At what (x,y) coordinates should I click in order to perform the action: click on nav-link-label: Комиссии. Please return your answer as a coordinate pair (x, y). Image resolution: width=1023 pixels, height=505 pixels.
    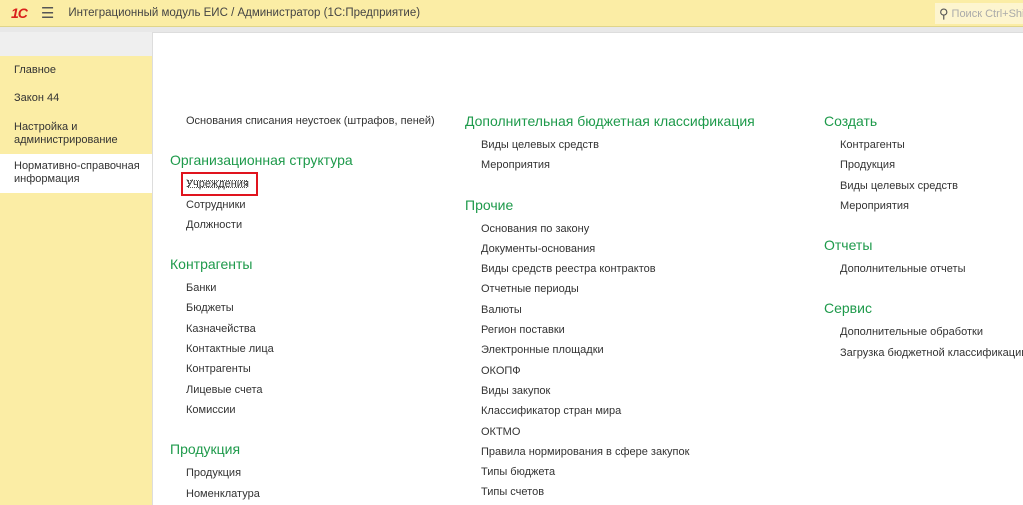
    Looking at the image, I should click on (211, 409).